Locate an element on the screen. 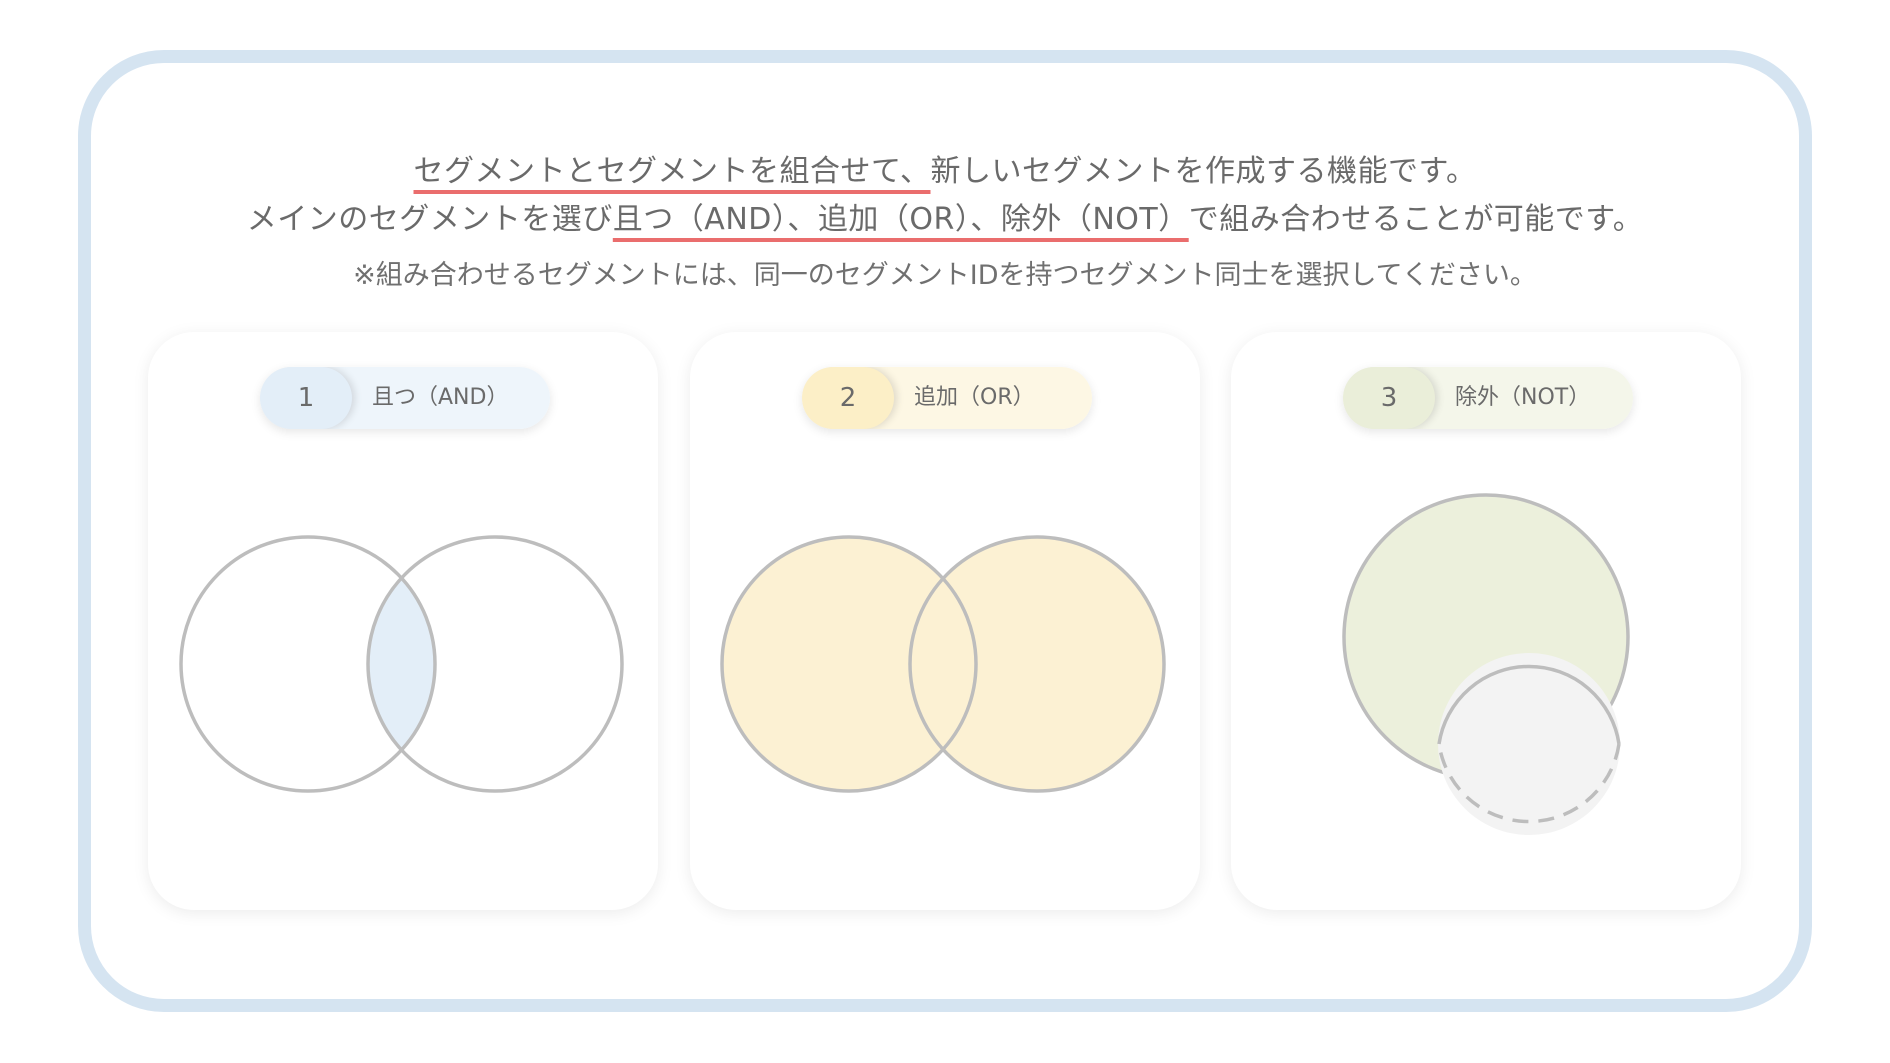  venn-or-diagram is located at coordinates (943, 664).